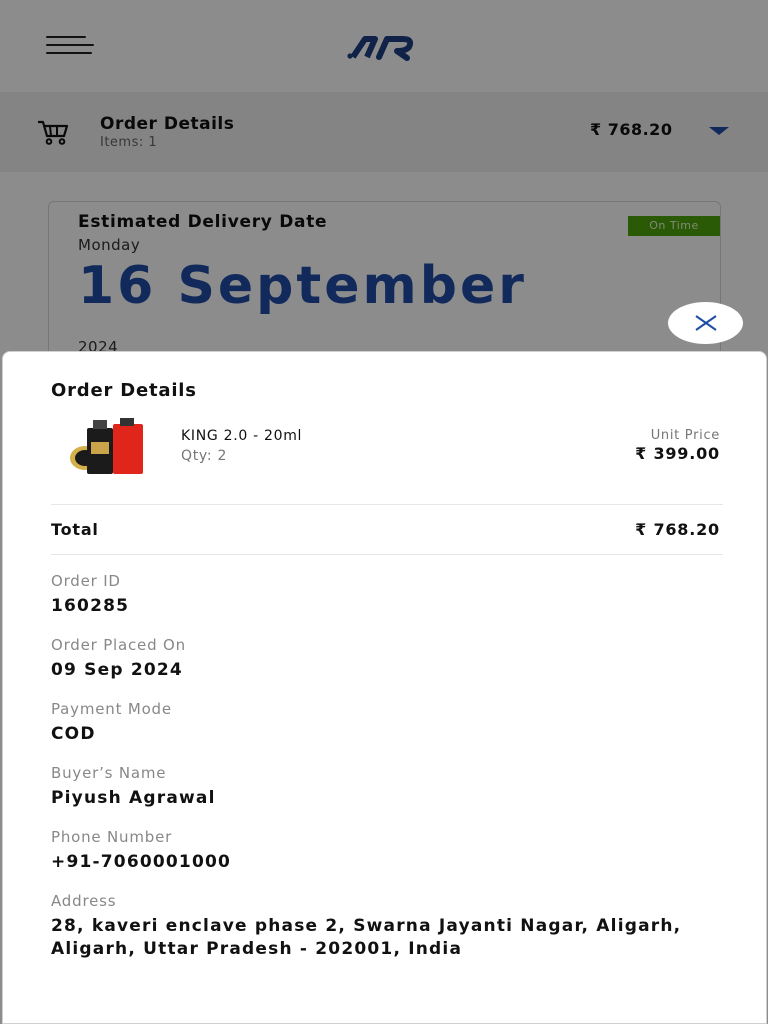 The height and width of the screenshot is (1024, 768). What do you see at coordinates (105, 448) in the screenshot?
I see `product-image` at bounding box center [105, 448].